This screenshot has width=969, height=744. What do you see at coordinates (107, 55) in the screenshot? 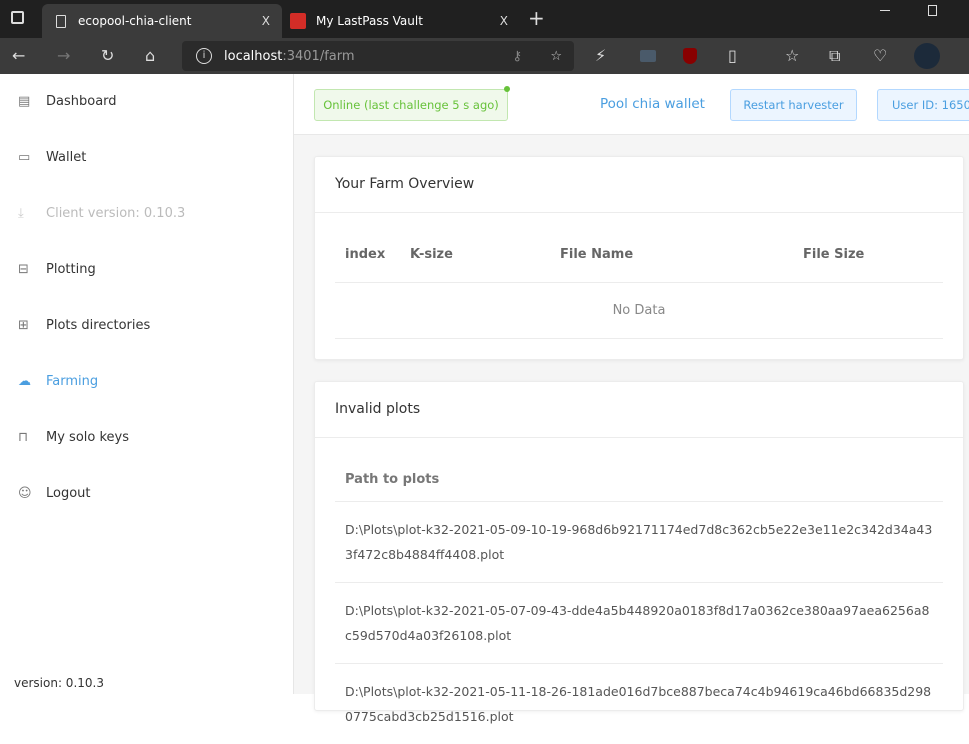
I see `refresh-icon: ↻` at bounding box center [107, 55].